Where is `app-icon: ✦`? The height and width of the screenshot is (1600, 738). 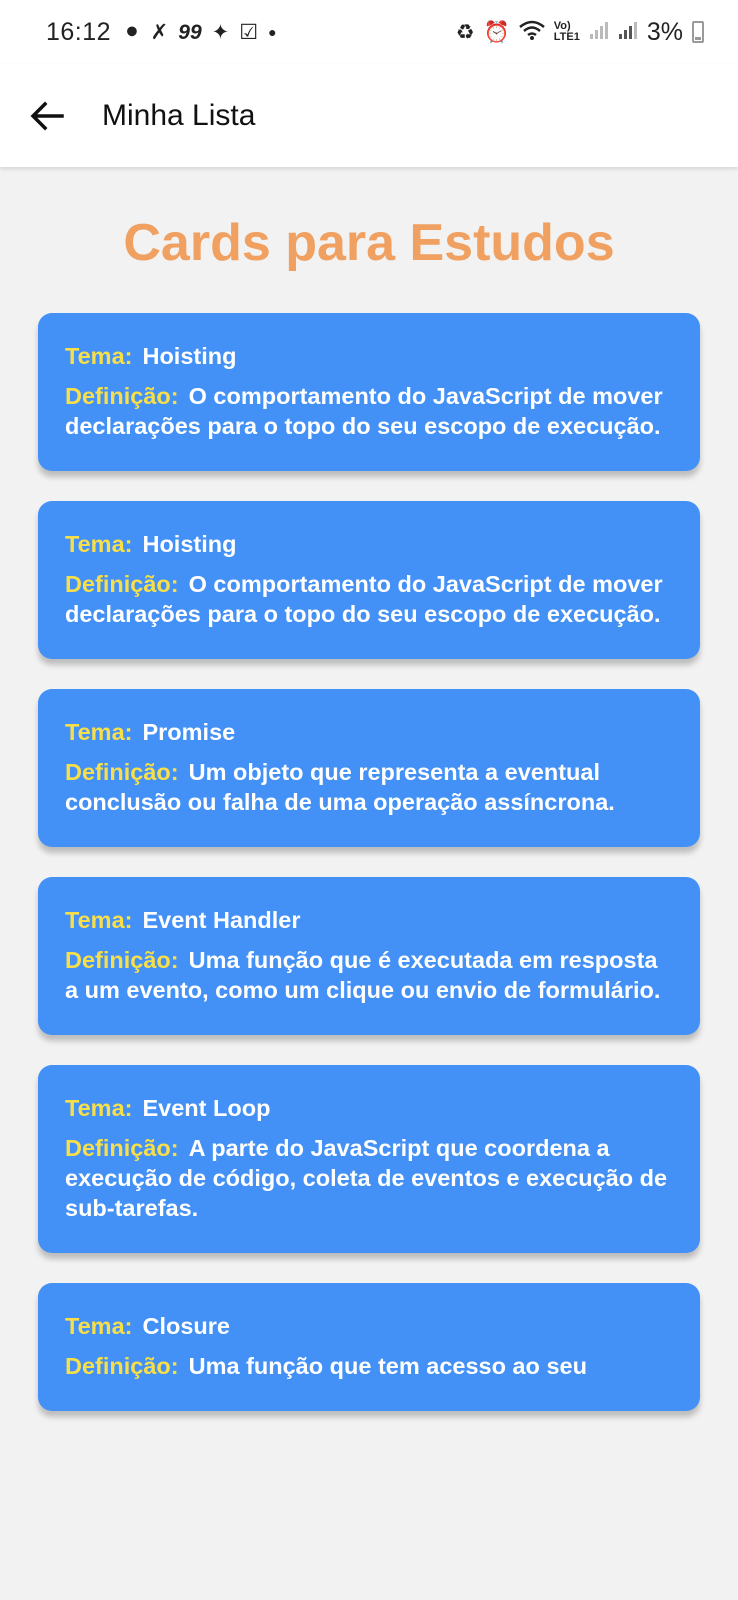
app-icon: ✦ is located at coordinates (220, 32).